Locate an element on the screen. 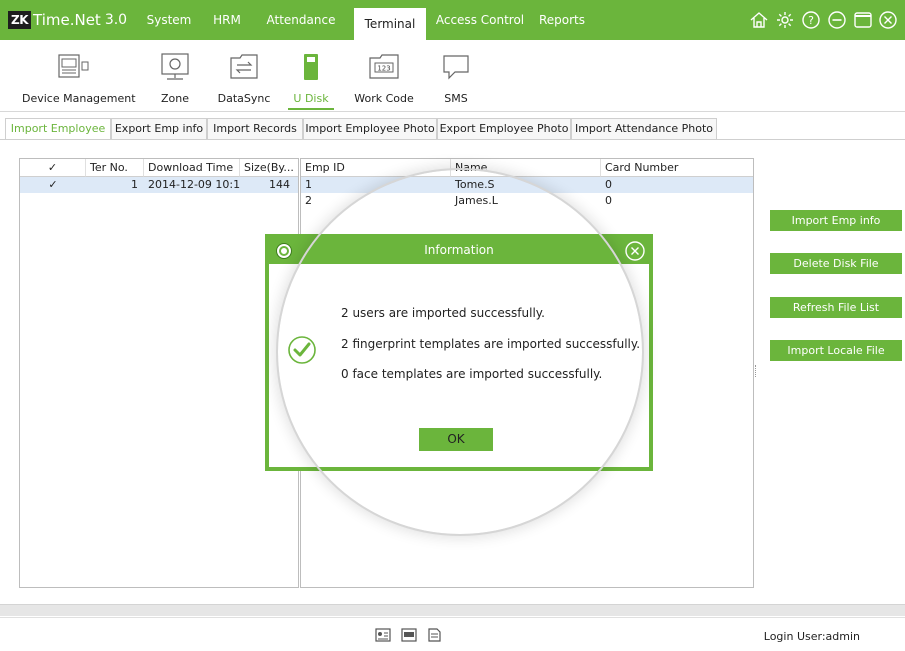  column-header-check: ✓ is located at coordinates (53, 168).